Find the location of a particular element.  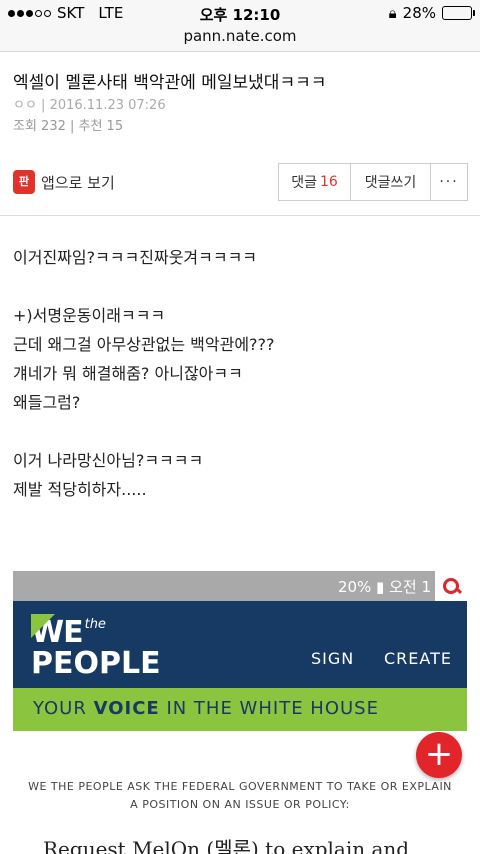

comments-button: 댓글 16 is located at coordinates (315, 182).